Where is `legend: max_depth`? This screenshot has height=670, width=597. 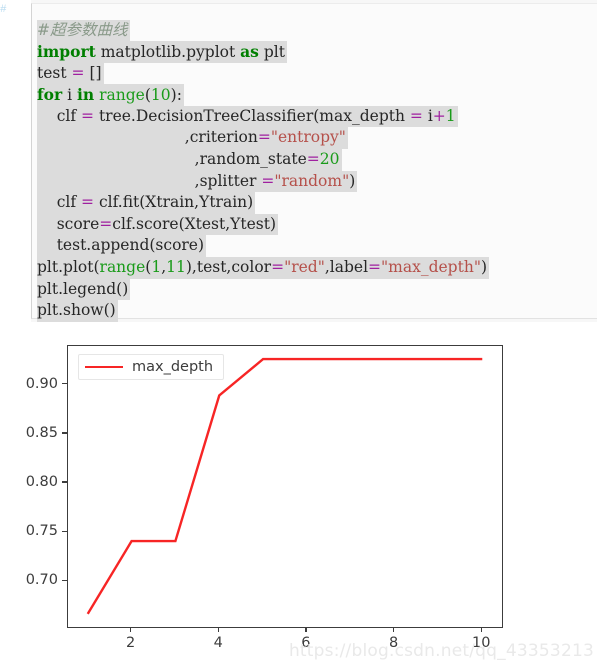
legend: max_depth is located at coordinates (151, 367).